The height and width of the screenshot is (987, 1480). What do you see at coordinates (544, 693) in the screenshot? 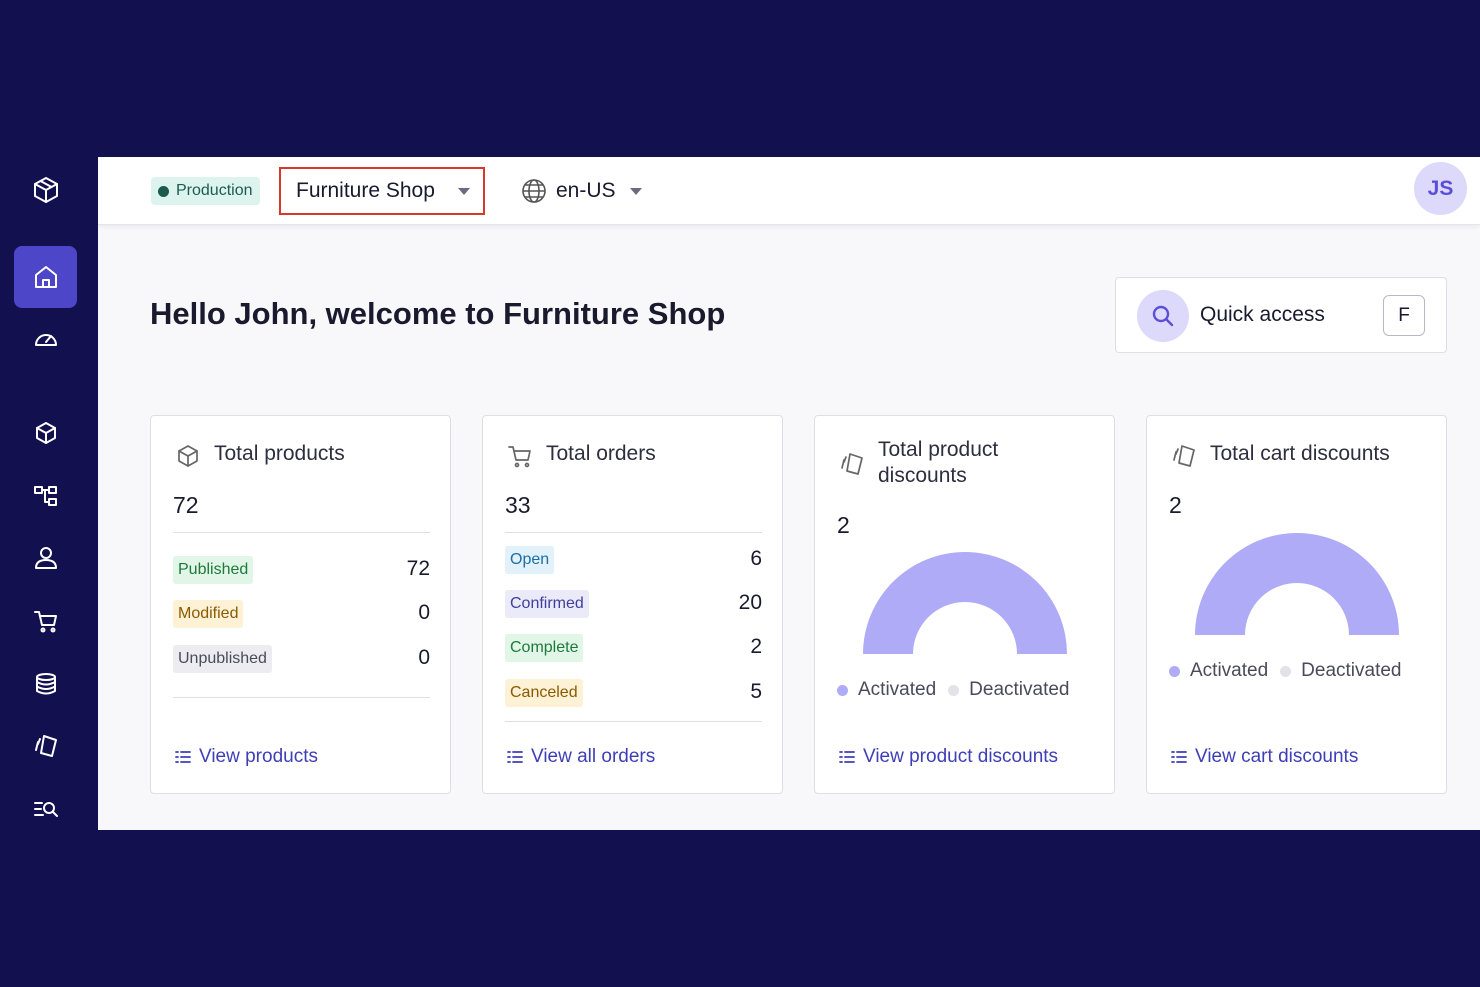
I see `status-badge: Canceled` at bounding box center [544, 693].